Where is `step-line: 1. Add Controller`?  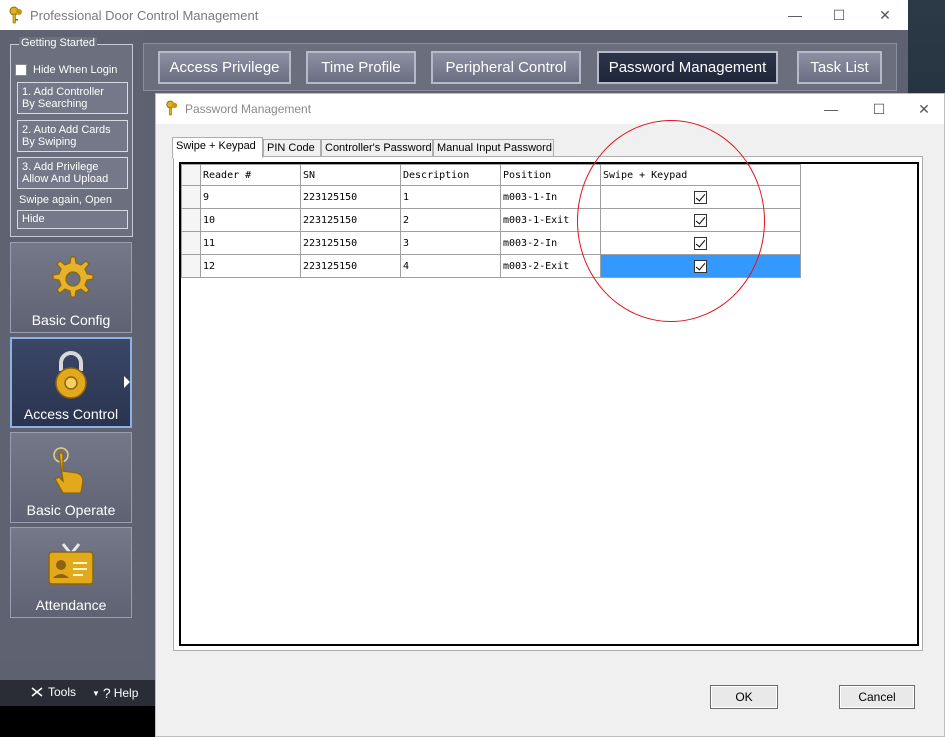 step-line: 1. Add Controller is located at coordinates (63, 92).